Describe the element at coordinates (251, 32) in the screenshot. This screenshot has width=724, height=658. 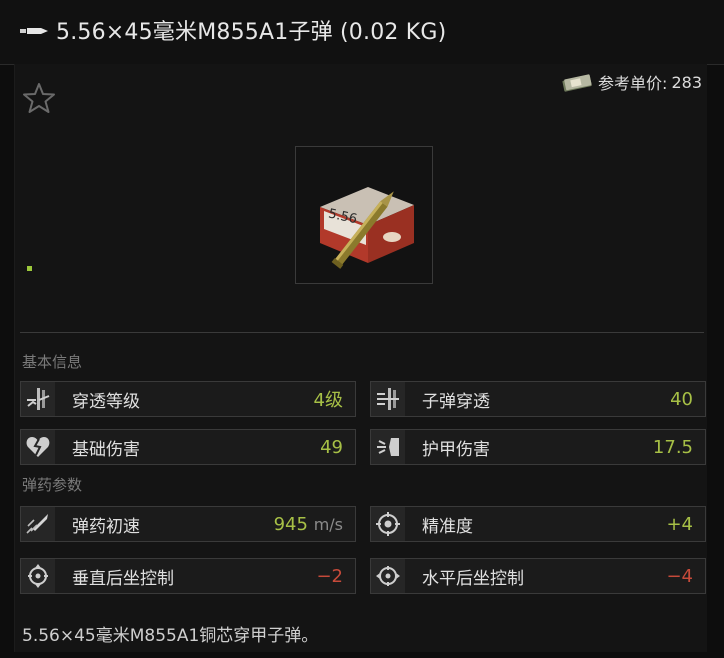
I see `item-title: 5.56×45毫米M855A1子弹 (0.02 KG)` at that location.